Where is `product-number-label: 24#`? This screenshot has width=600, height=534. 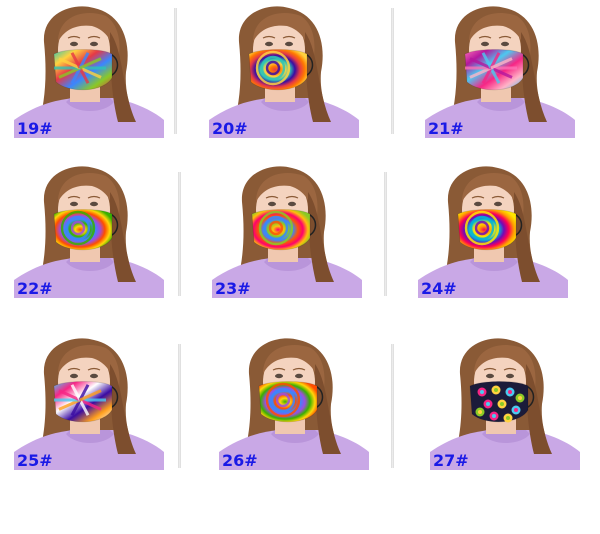
product-number-label: 24# is located at coordinates (439, 288).